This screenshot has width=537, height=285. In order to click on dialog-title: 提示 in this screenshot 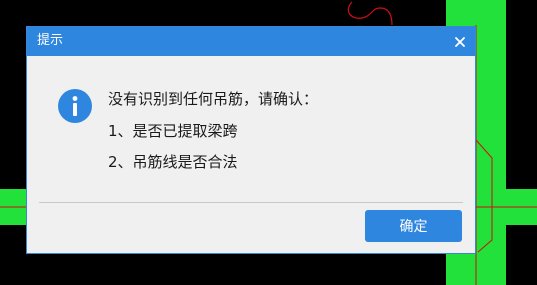, I will do `click(50, 40)`.